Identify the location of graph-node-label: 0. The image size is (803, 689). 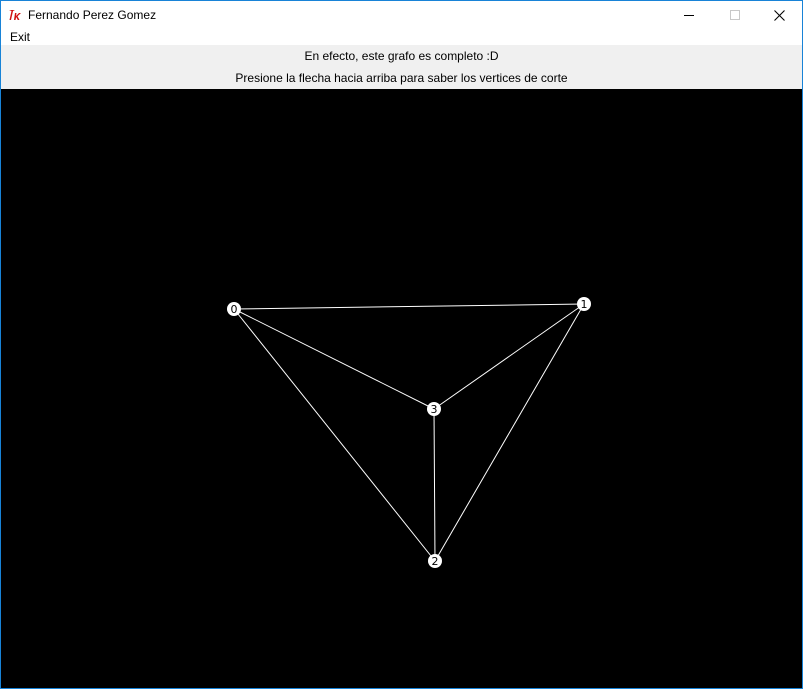
(234, 309).